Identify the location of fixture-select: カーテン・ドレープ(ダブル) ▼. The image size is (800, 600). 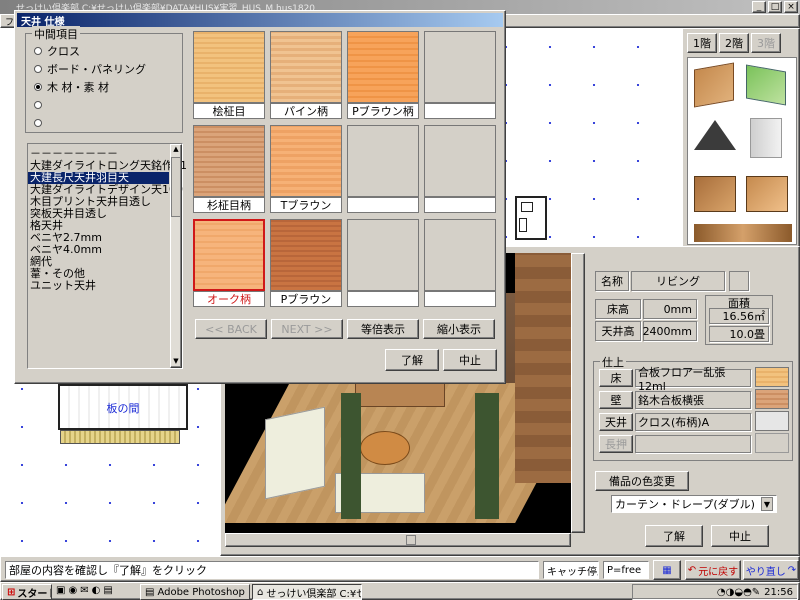
(694, 504).